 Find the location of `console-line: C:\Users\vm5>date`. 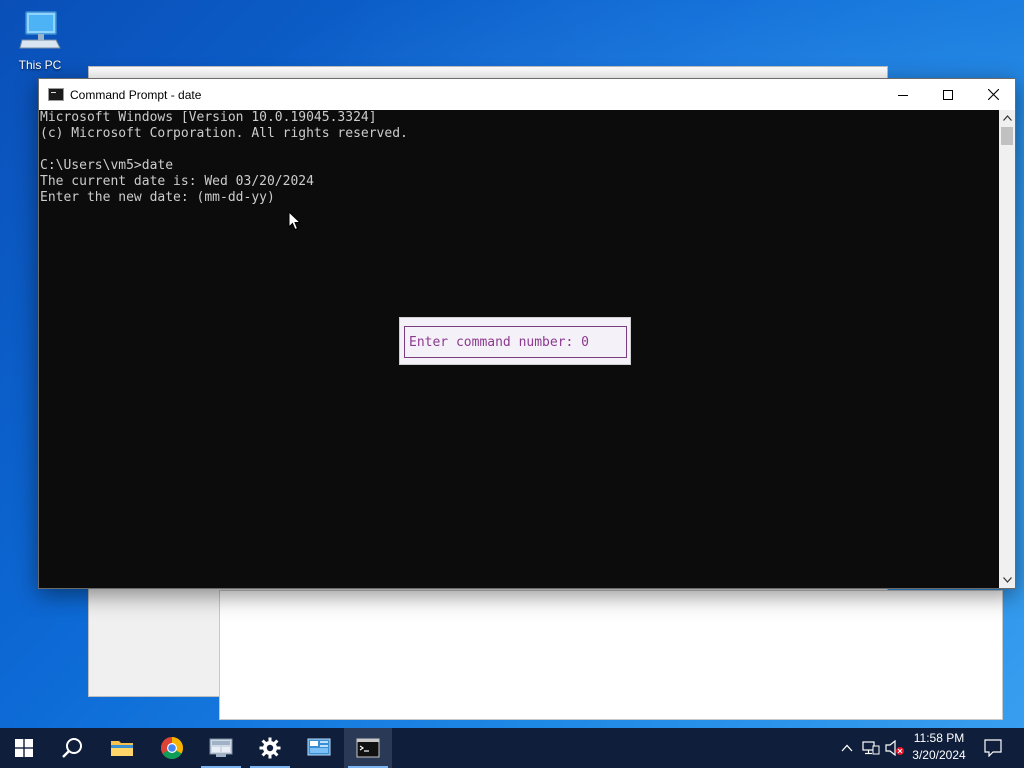

console-line: C:\Users\vm5>date is located at coordinates (107, 165).